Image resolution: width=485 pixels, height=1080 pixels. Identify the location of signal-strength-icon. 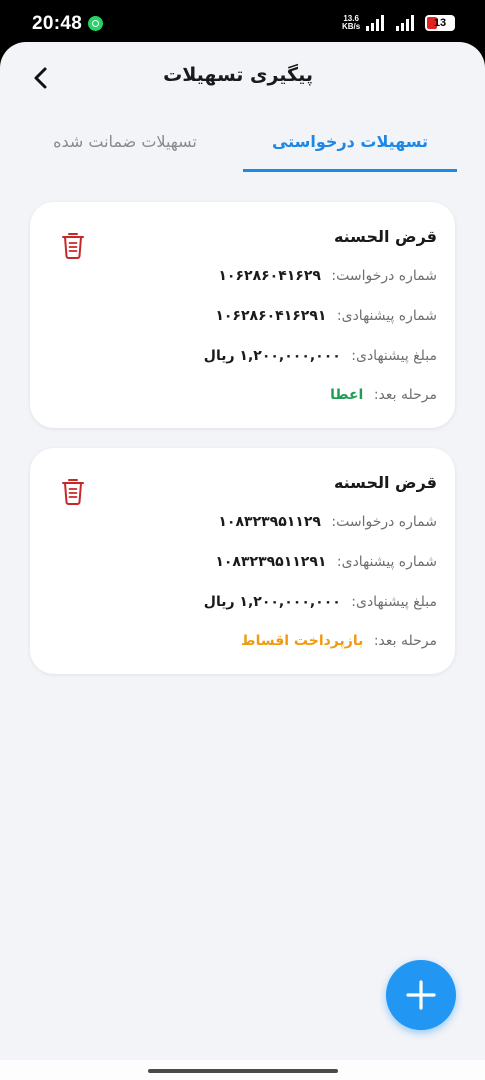
(377, 23).